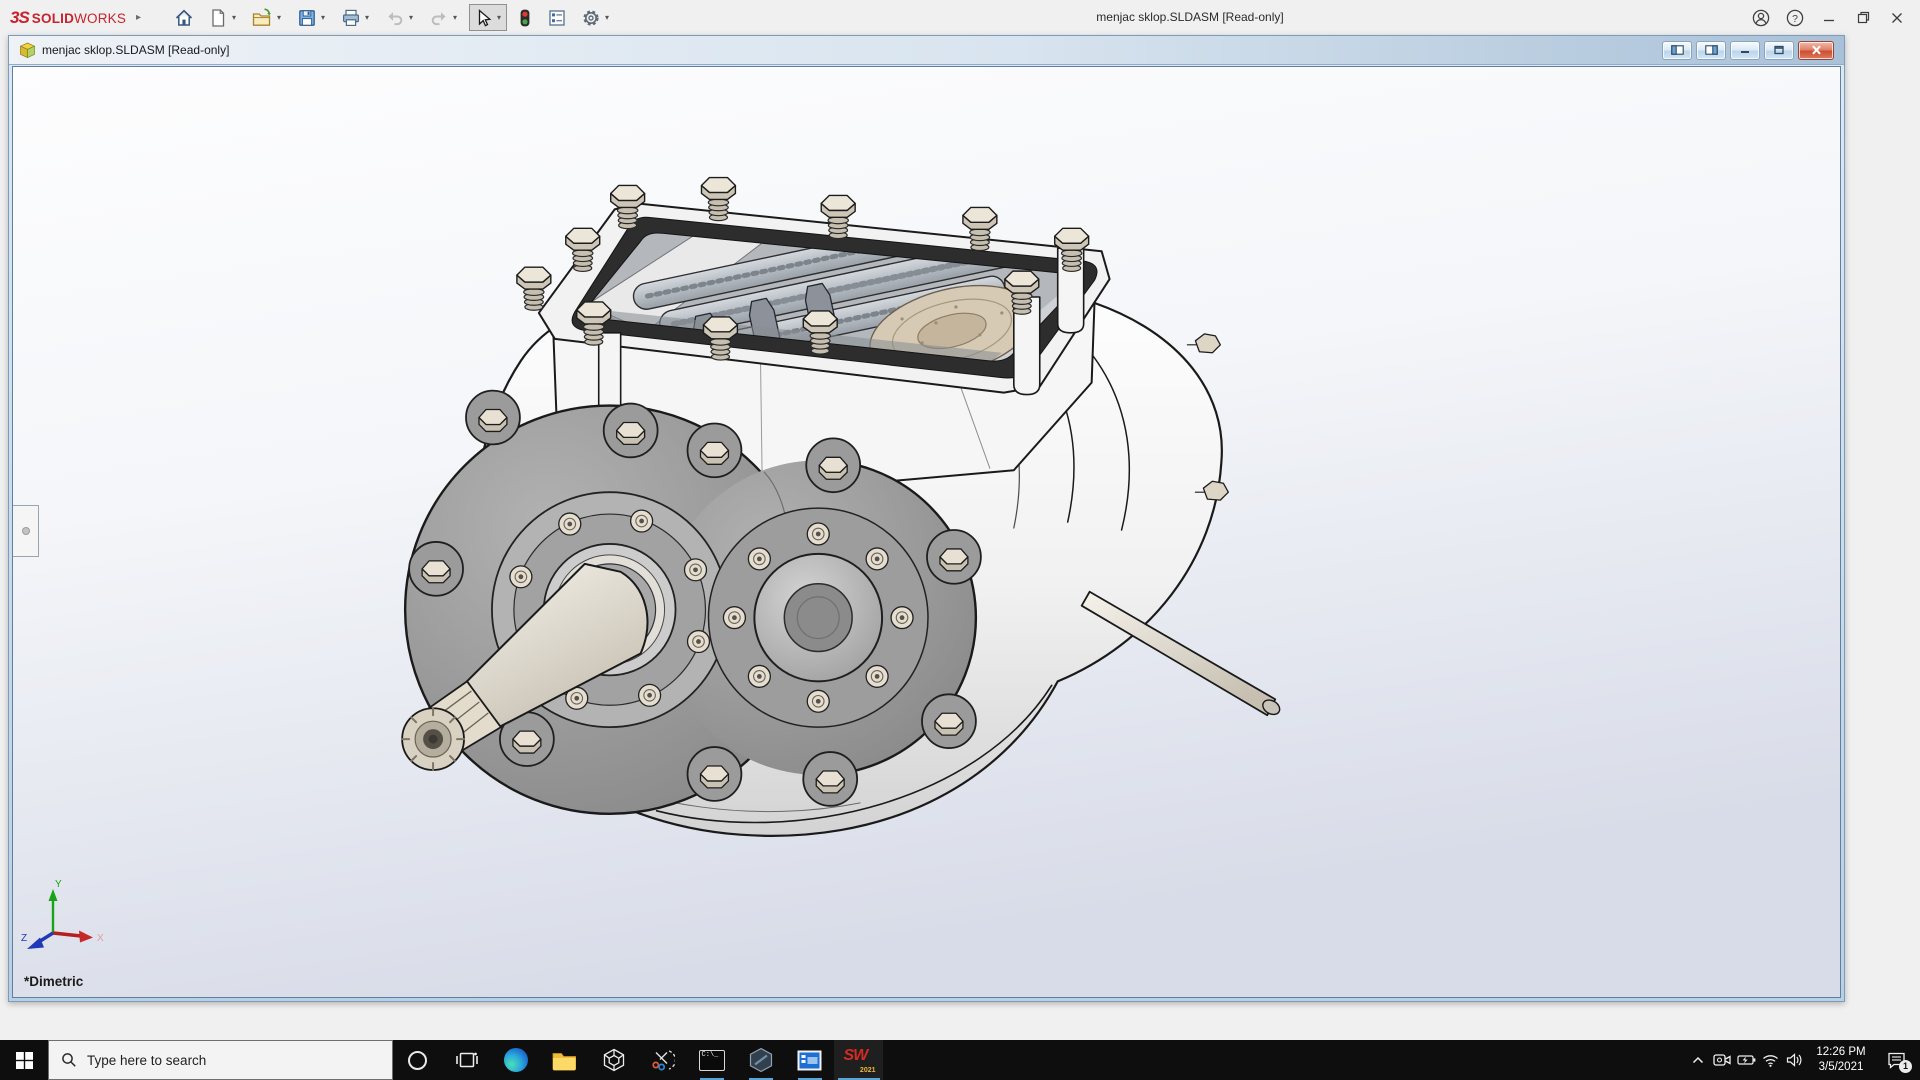  I want to click on doc-close-button, so click(1816, 50).